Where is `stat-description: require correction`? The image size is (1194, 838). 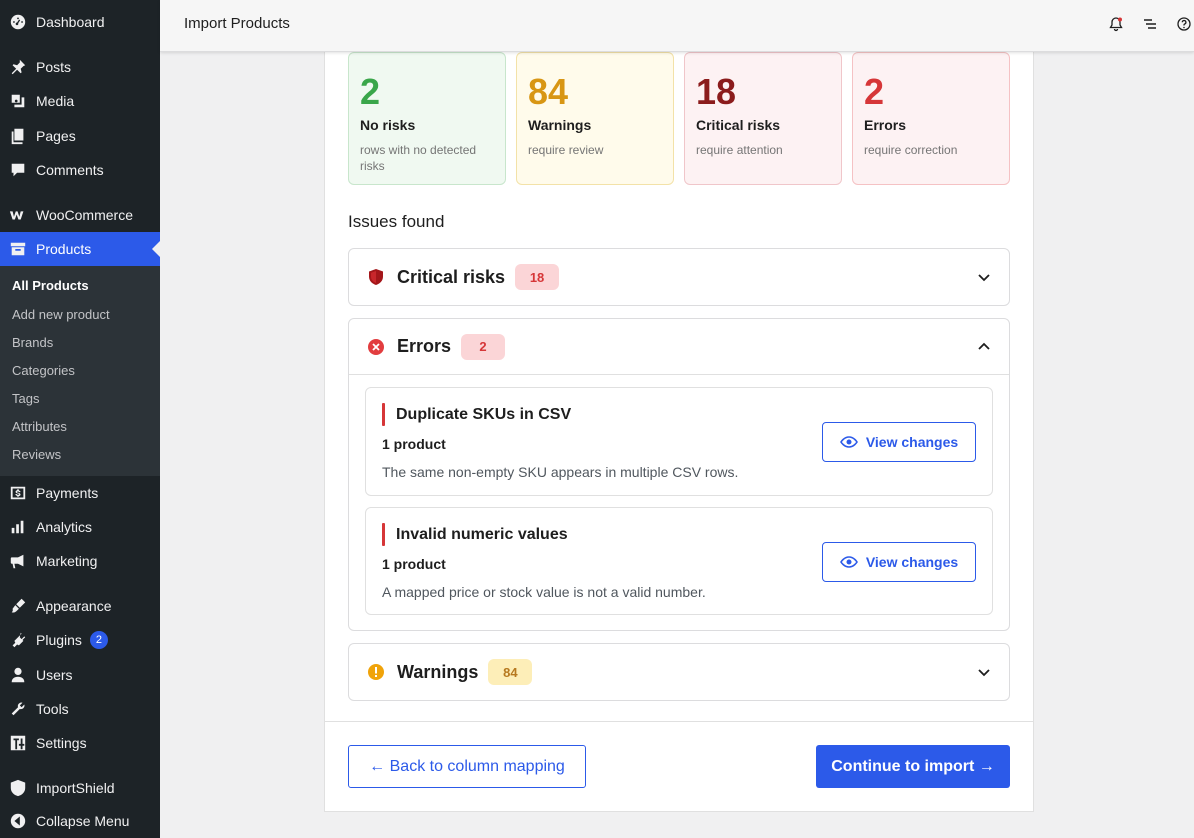 stat-description: require correction is located at coordinates (911, 150).